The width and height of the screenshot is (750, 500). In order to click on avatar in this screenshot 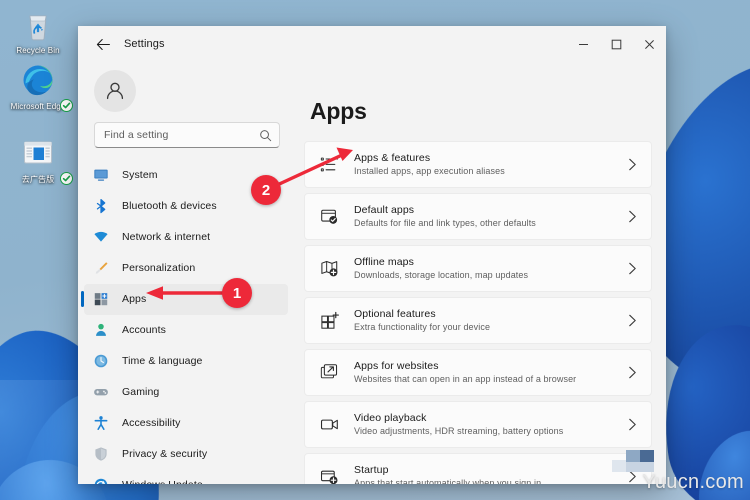, I will do `click(115, 91)`.